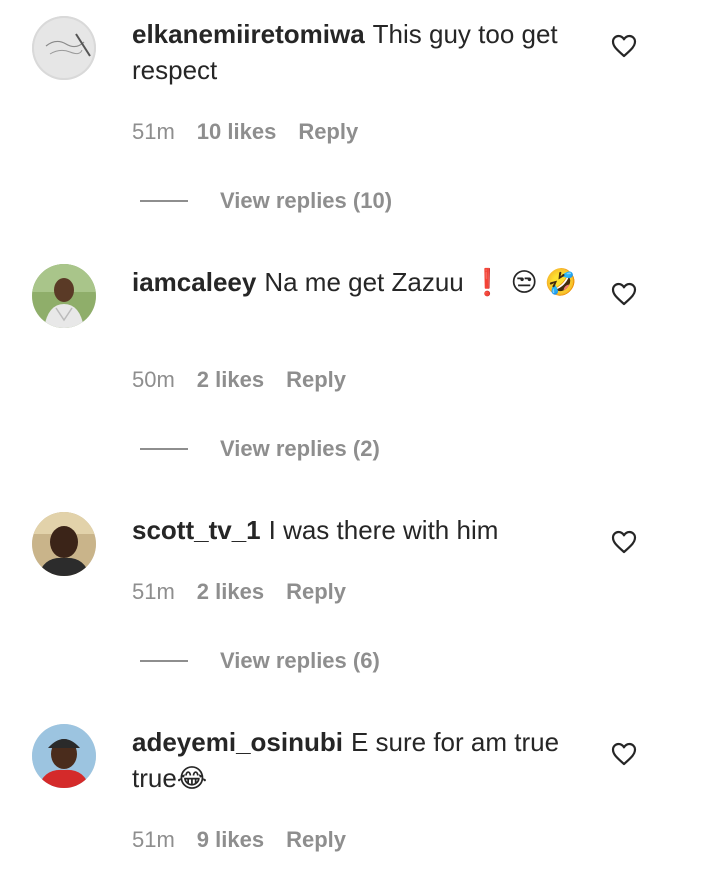 The width and height of the screenshot is (720, 870). What do you see at coordinates (421, 282) in the screenshot?
I see `comment-body: Na me get Zazuu ❗ 😒 🤣` at bounding box center [421, 282].